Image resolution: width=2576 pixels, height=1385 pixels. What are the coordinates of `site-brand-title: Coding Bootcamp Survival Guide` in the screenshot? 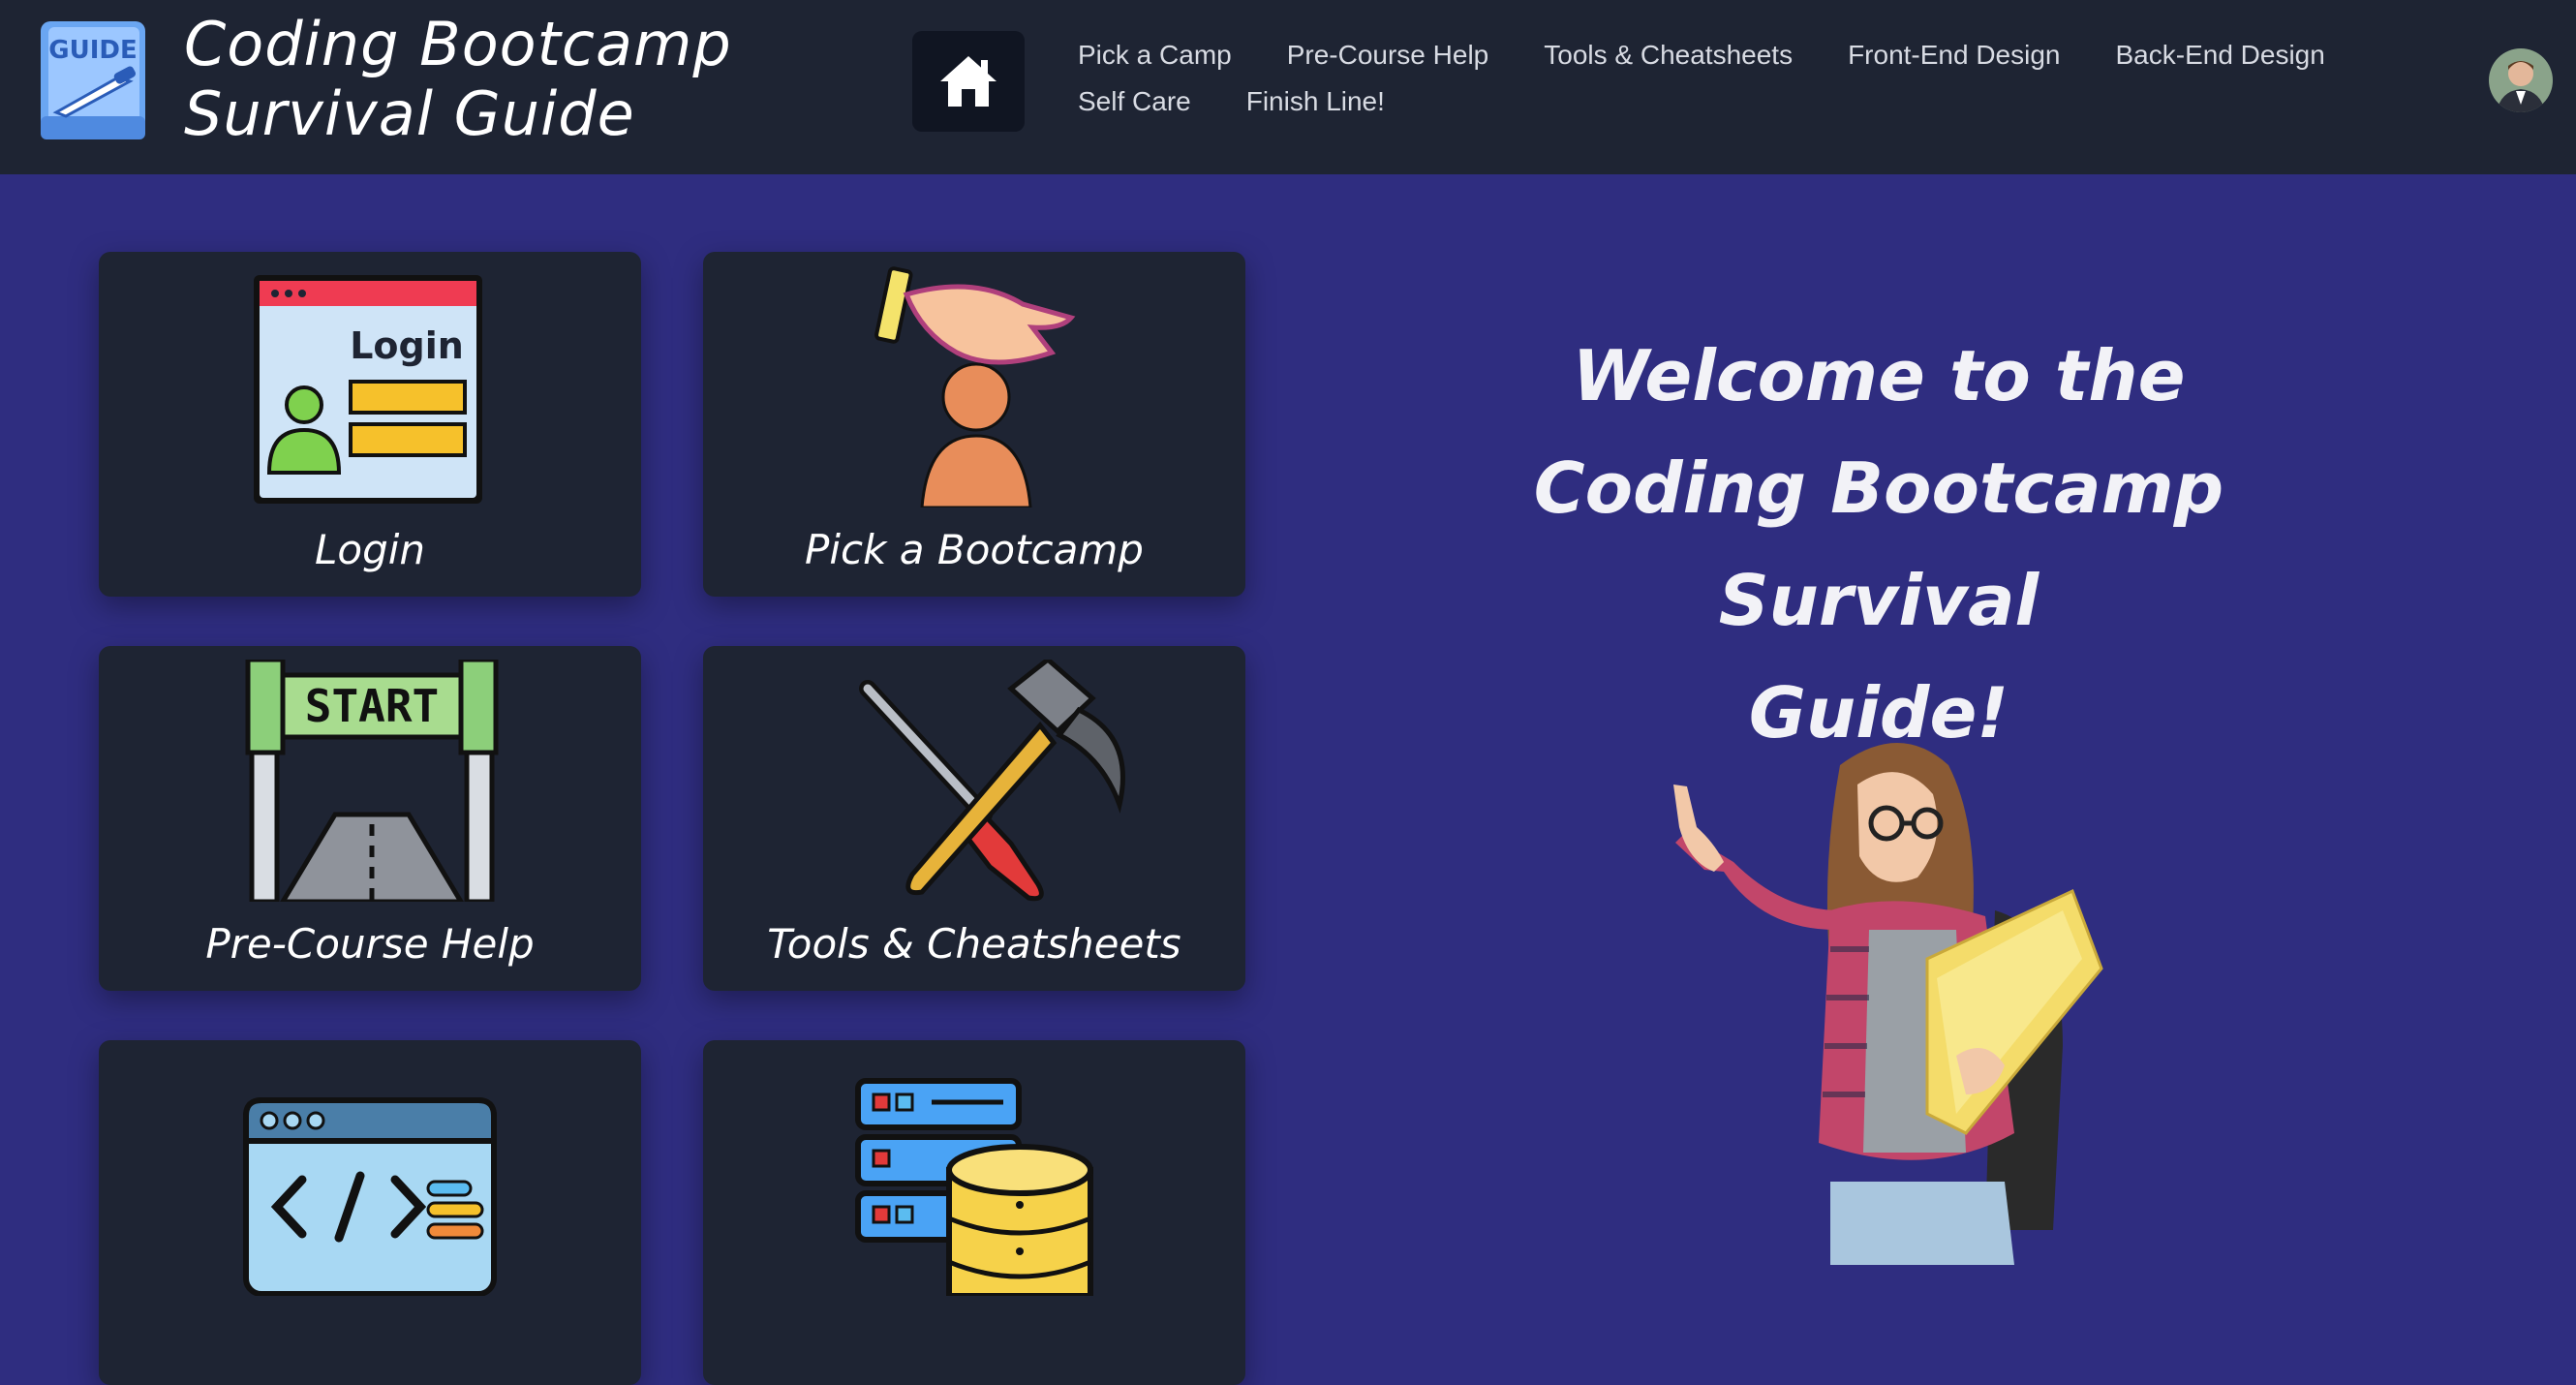 It's located at (458, 79).